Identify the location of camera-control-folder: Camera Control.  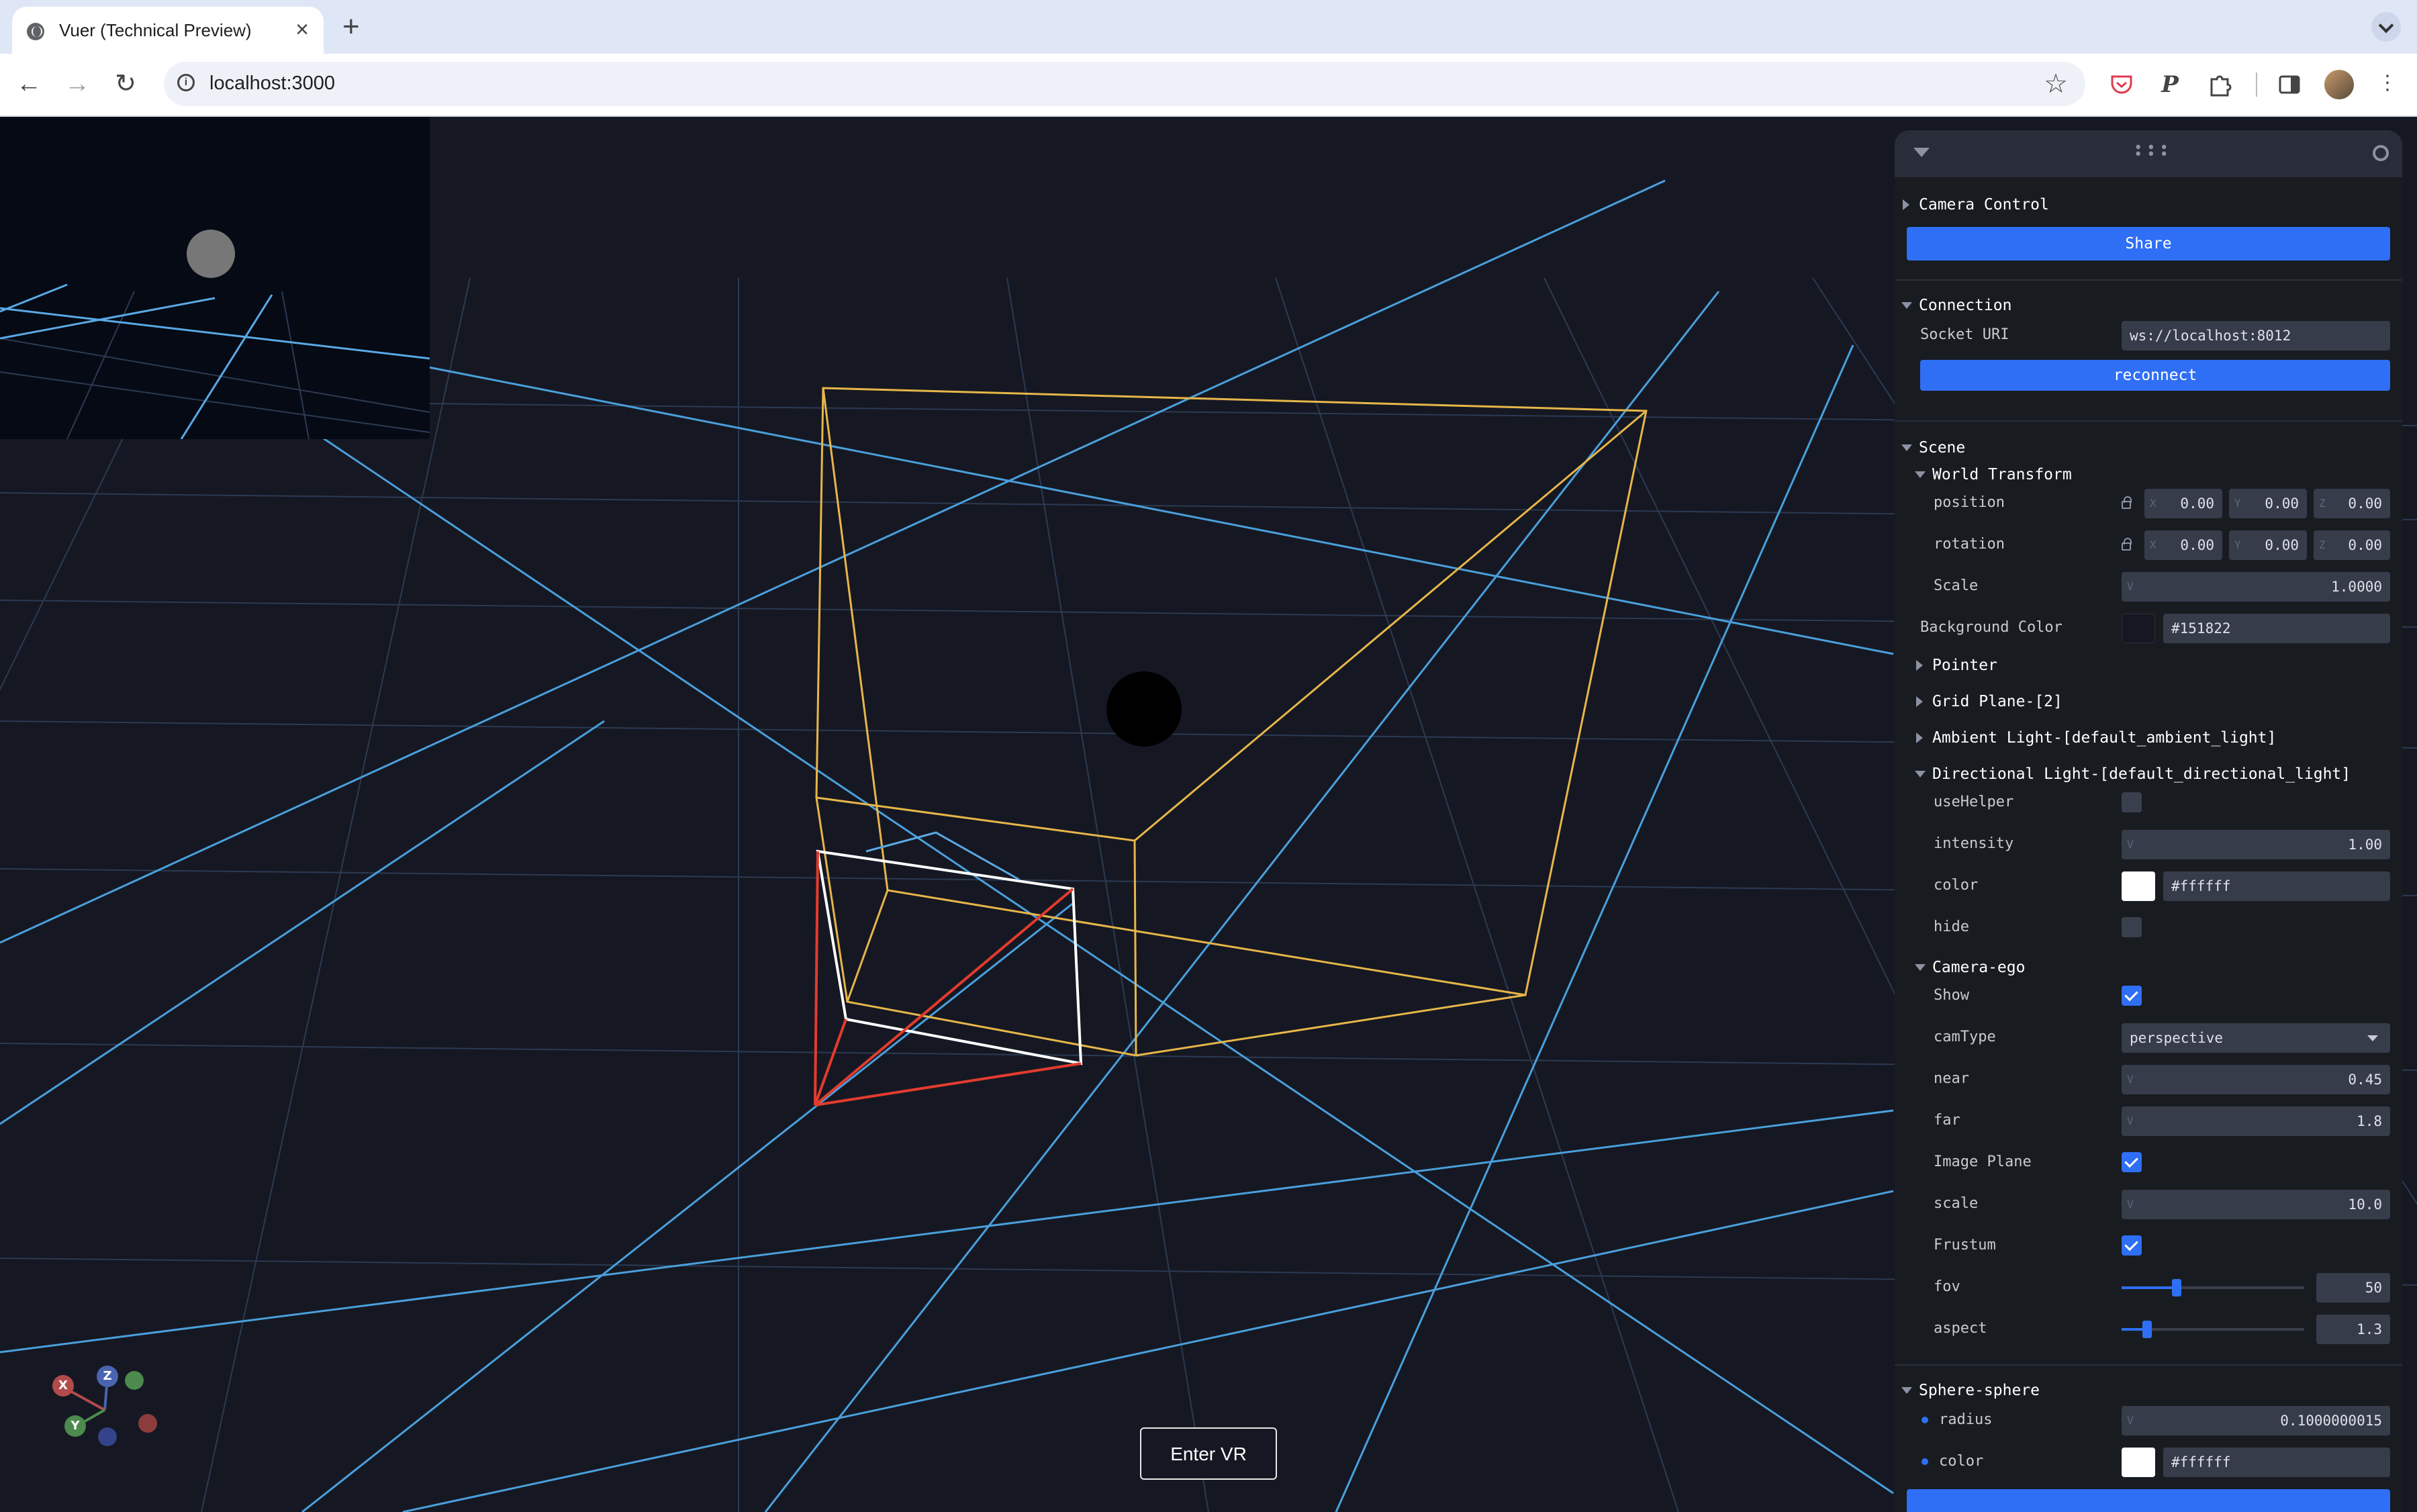
(2149, 205).